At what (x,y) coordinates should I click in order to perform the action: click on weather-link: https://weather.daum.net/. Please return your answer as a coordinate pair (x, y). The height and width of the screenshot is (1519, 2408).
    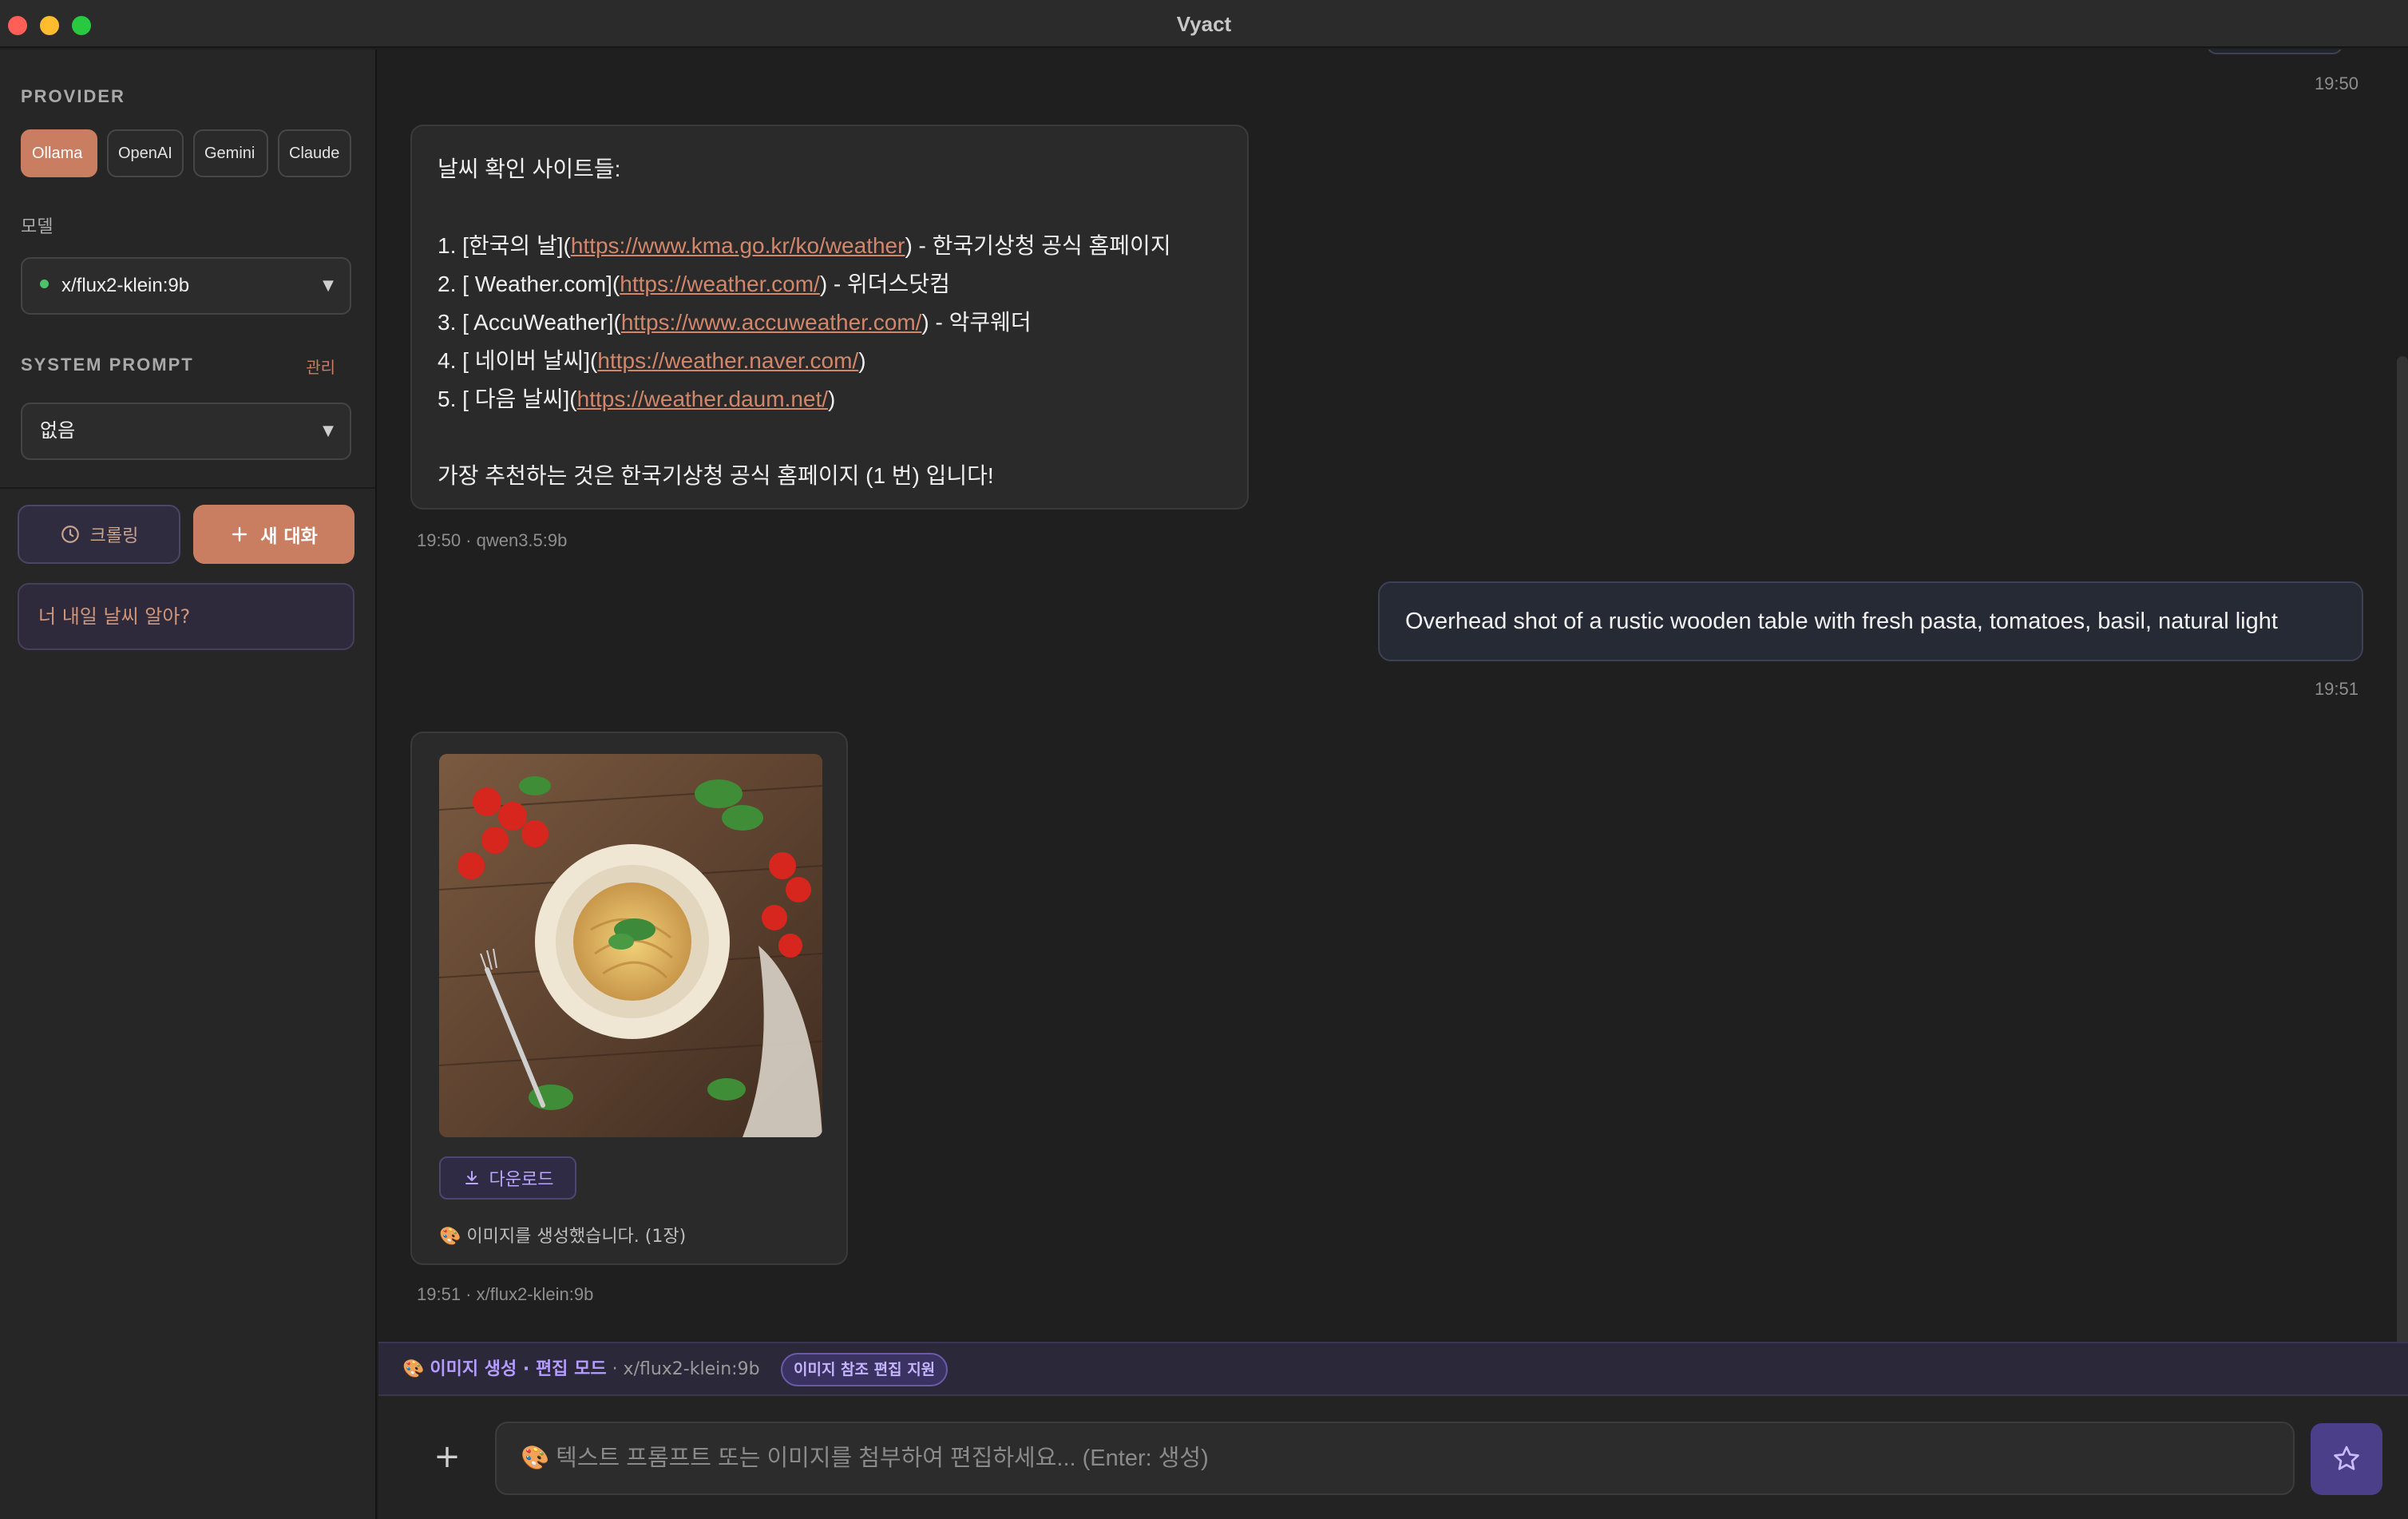
    Looking at the image, I should click on (702, 399).